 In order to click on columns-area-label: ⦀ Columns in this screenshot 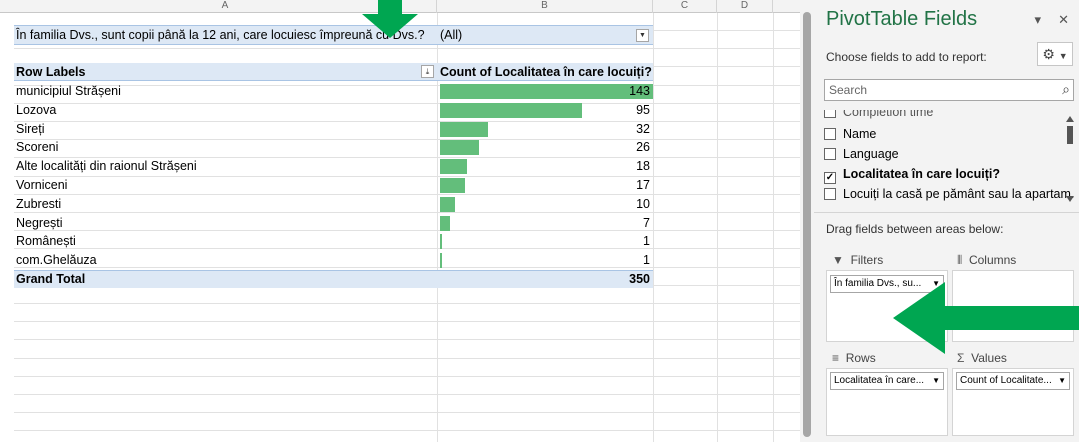, I will do `click(987, 260)`.